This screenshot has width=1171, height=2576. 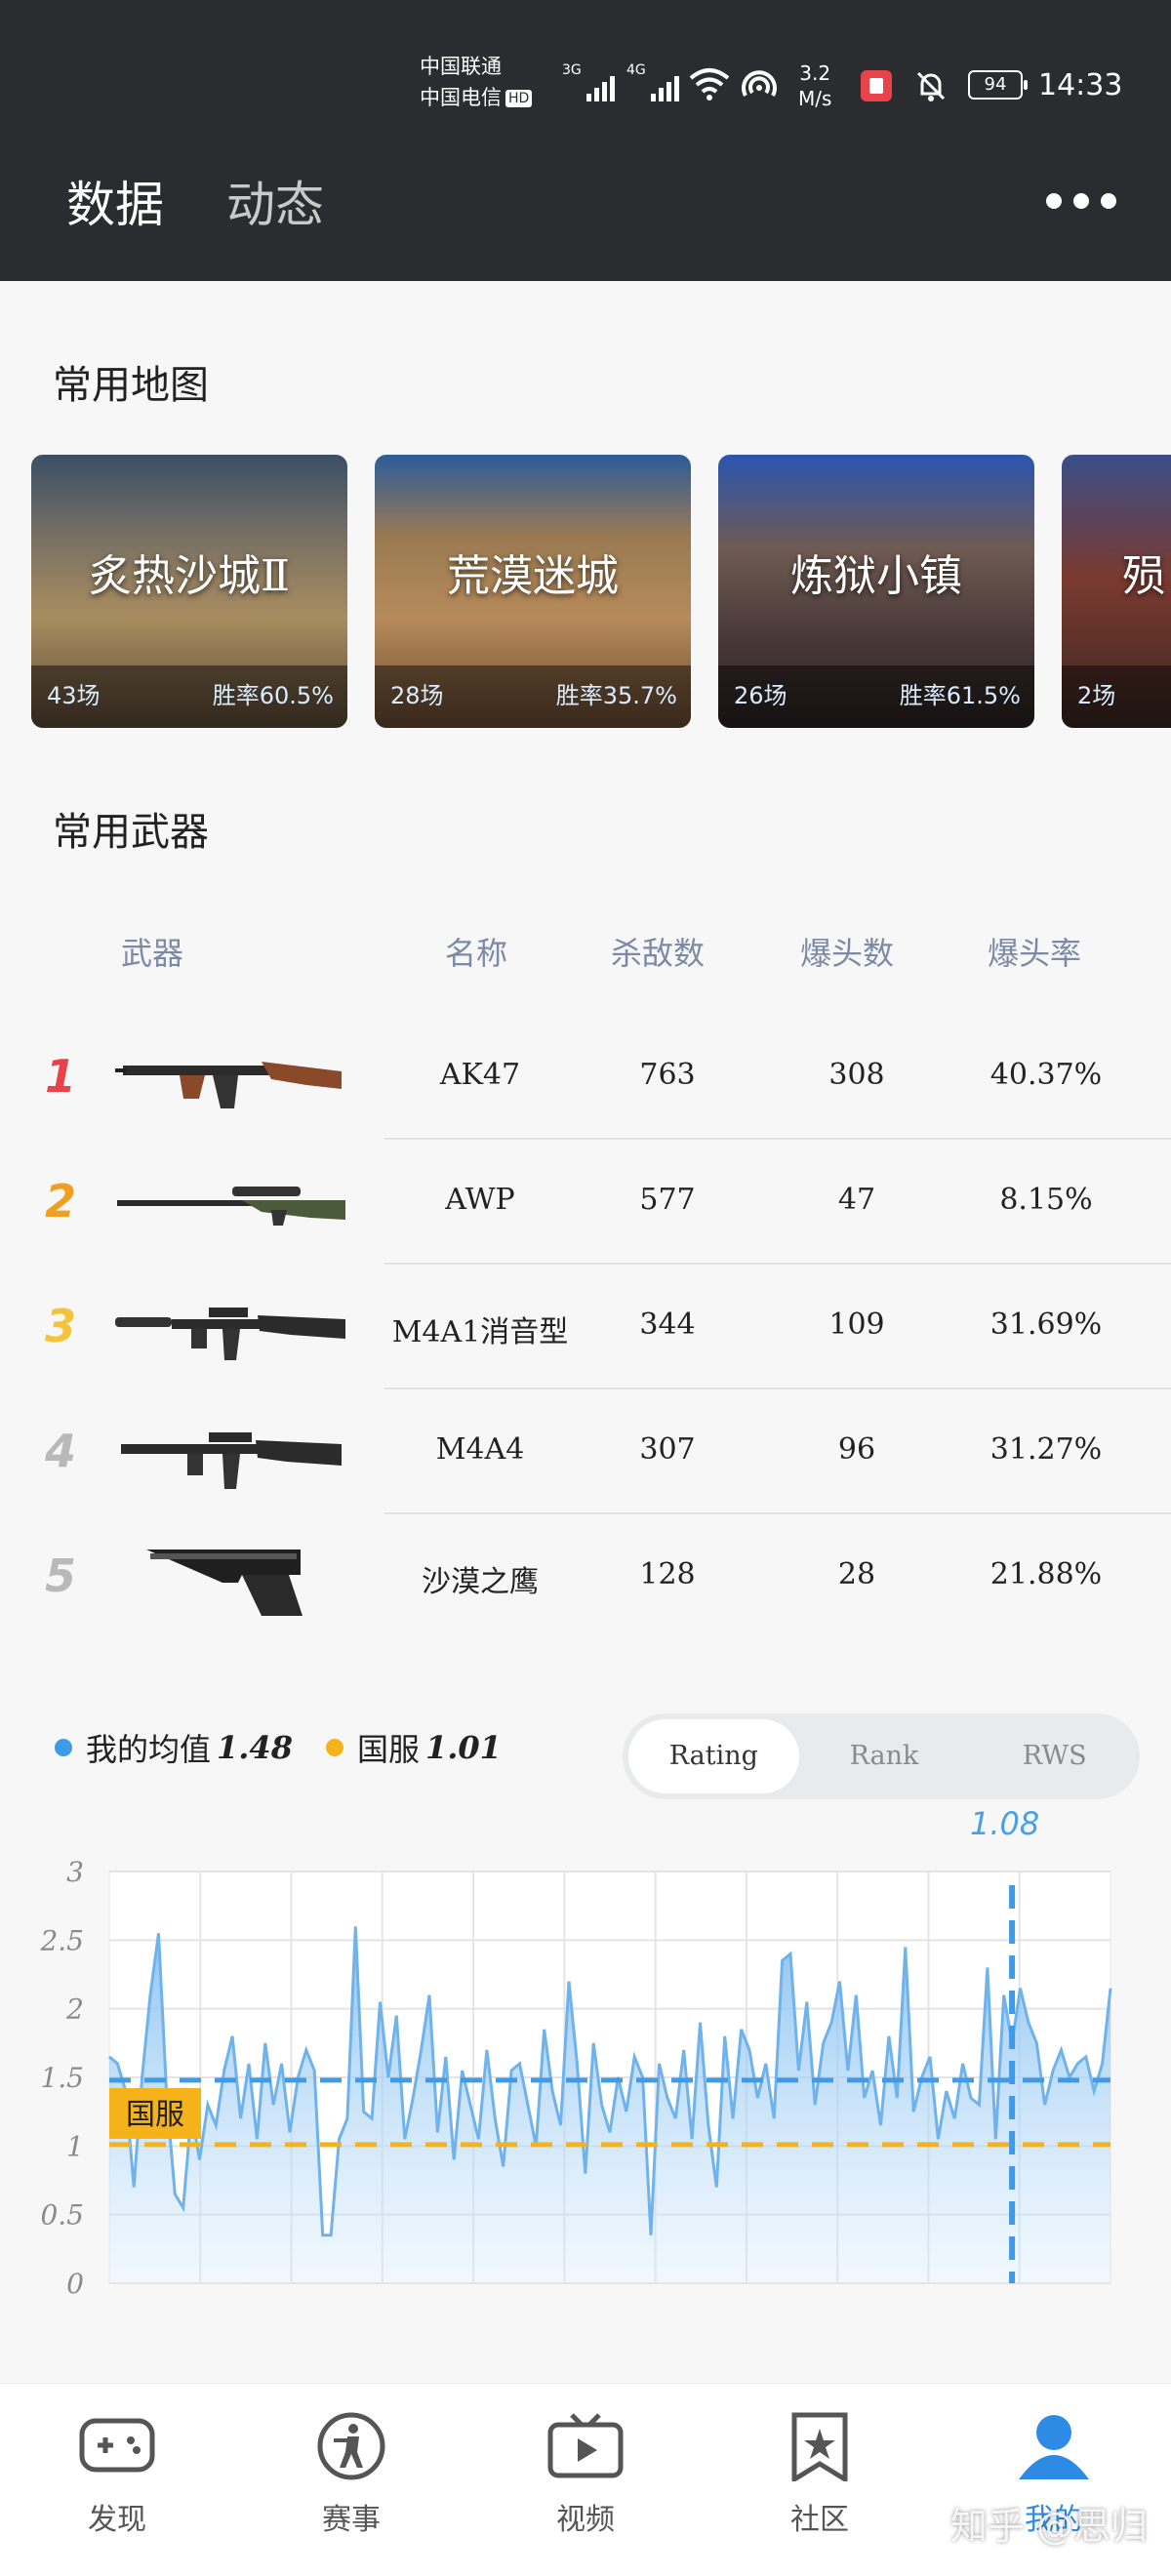 What do you see at coordinates (709, 84) in the screenshot?
I see `wifi-icon` at bounding box center [709, 84].